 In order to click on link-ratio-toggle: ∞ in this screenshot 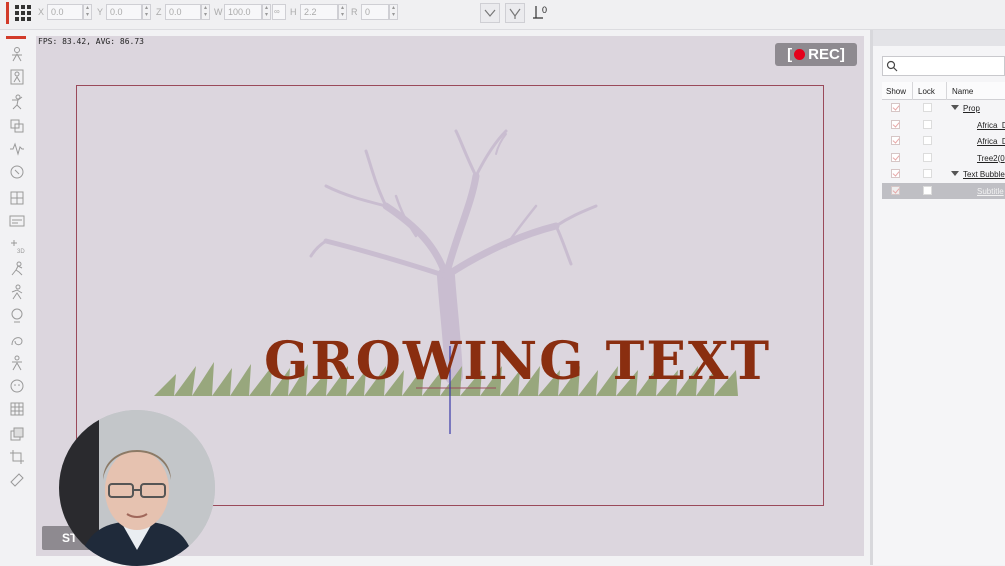, I will do `click(279, 12)`.